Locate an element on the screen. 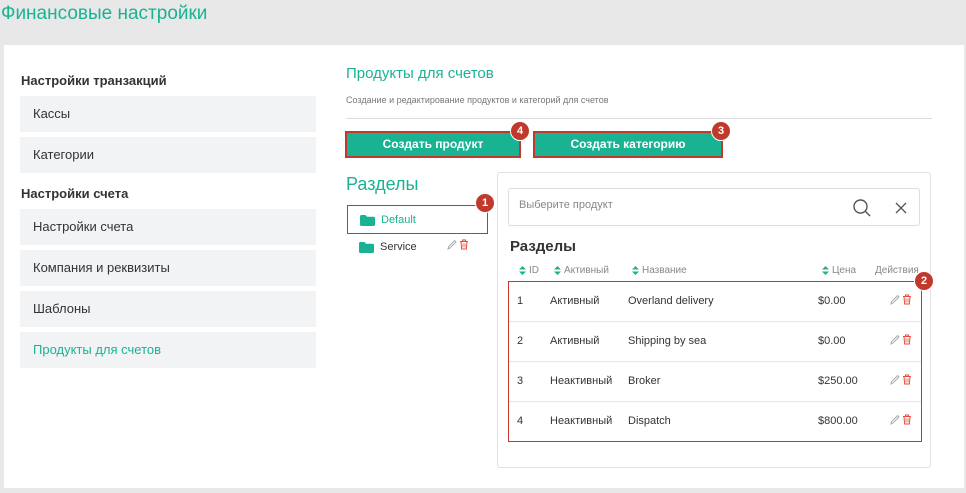 This screenshot has height=493, width=966. cell-id: 1 is located at coordinates (520, 301).